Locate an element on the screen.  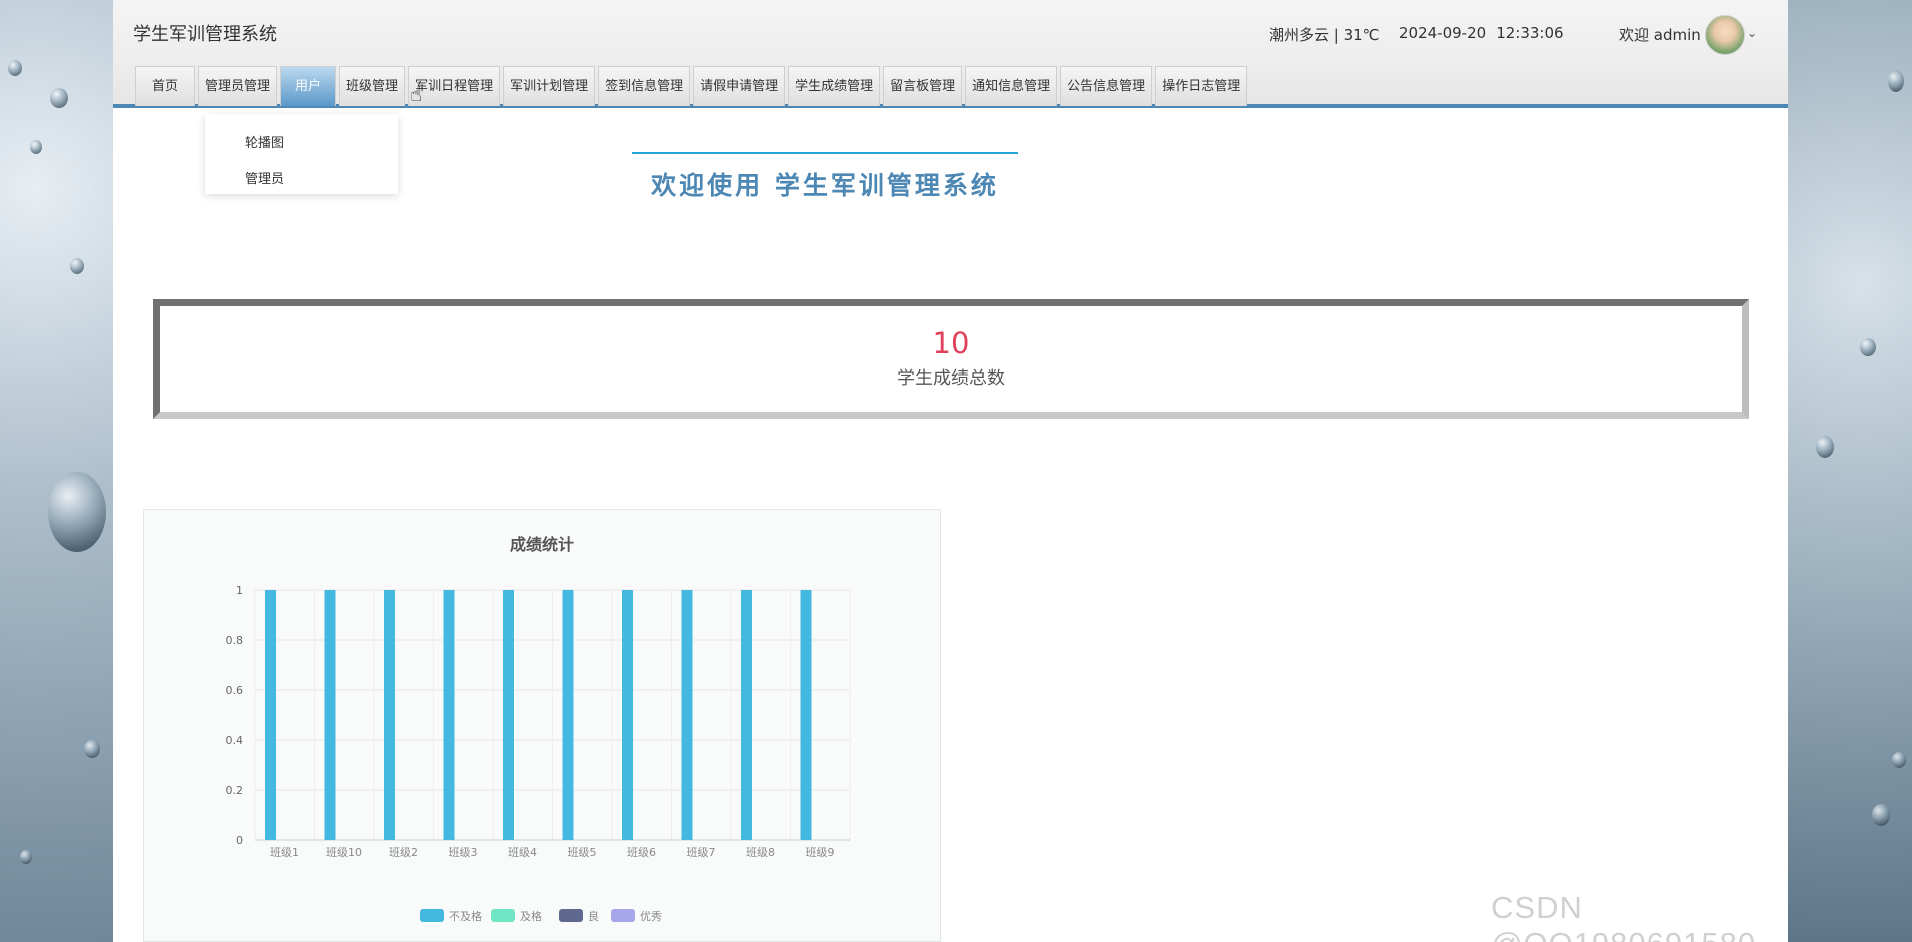
legend-label: 不及格 is located at coordinates (465, 916).